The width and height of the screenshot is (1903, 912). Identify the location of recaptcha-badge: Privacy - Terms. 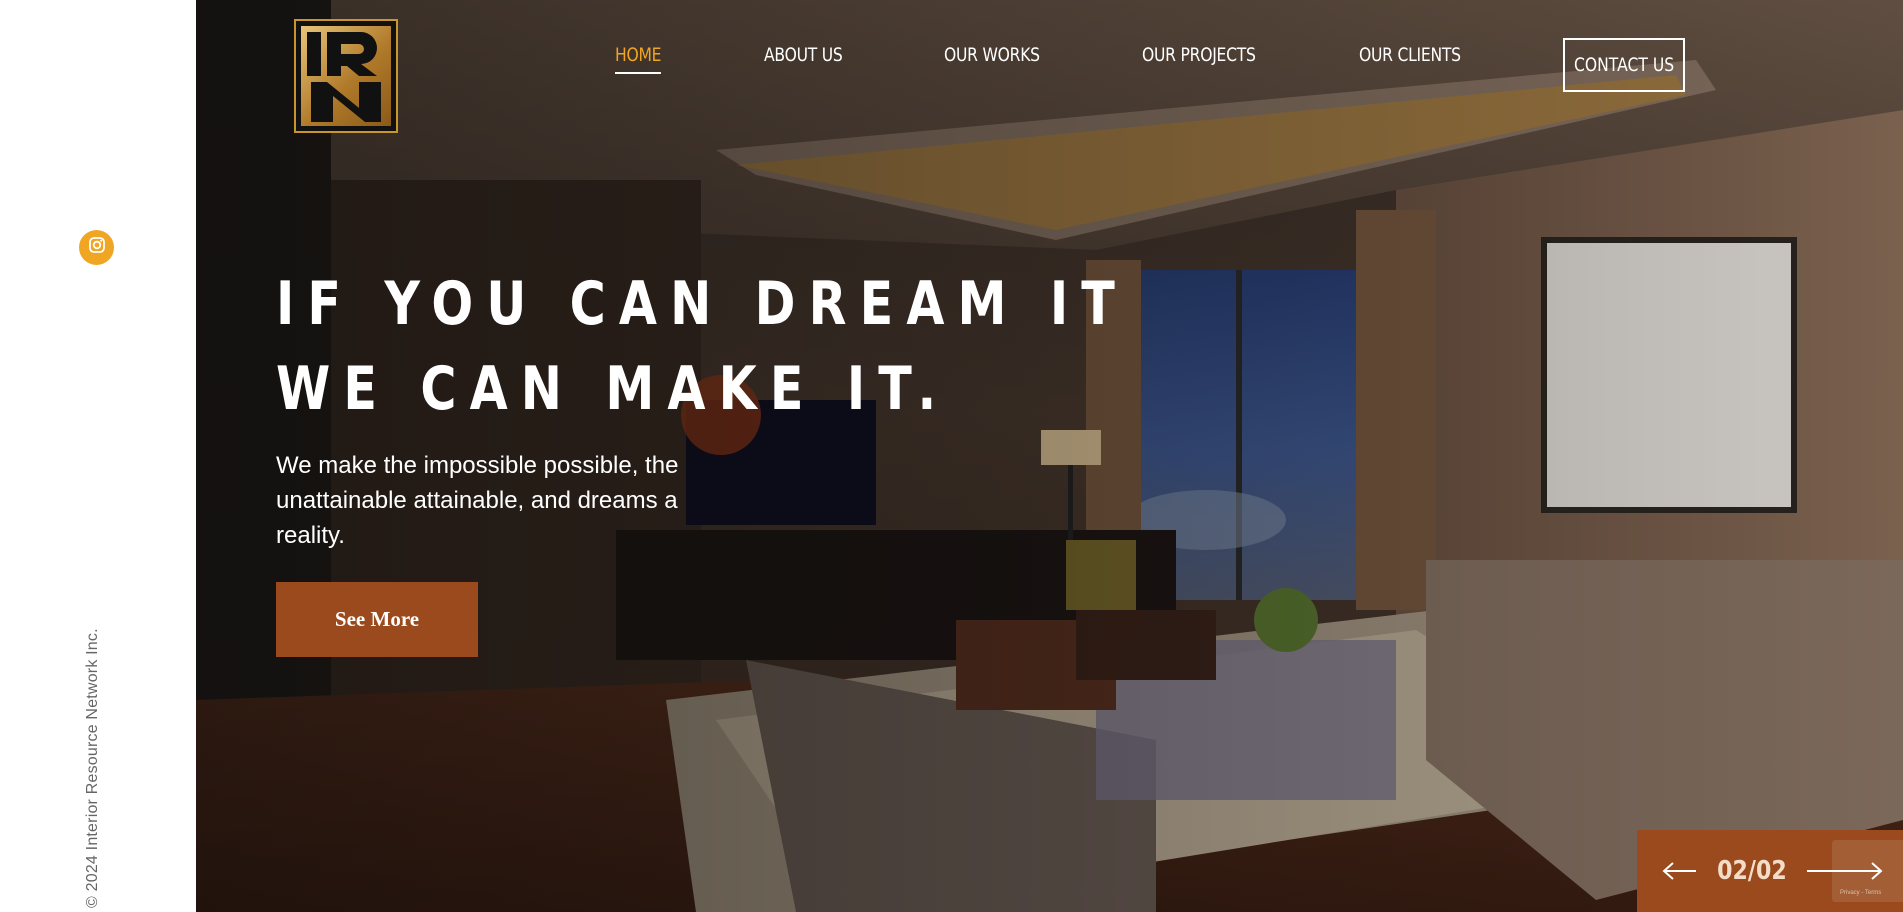
(1867, 871).